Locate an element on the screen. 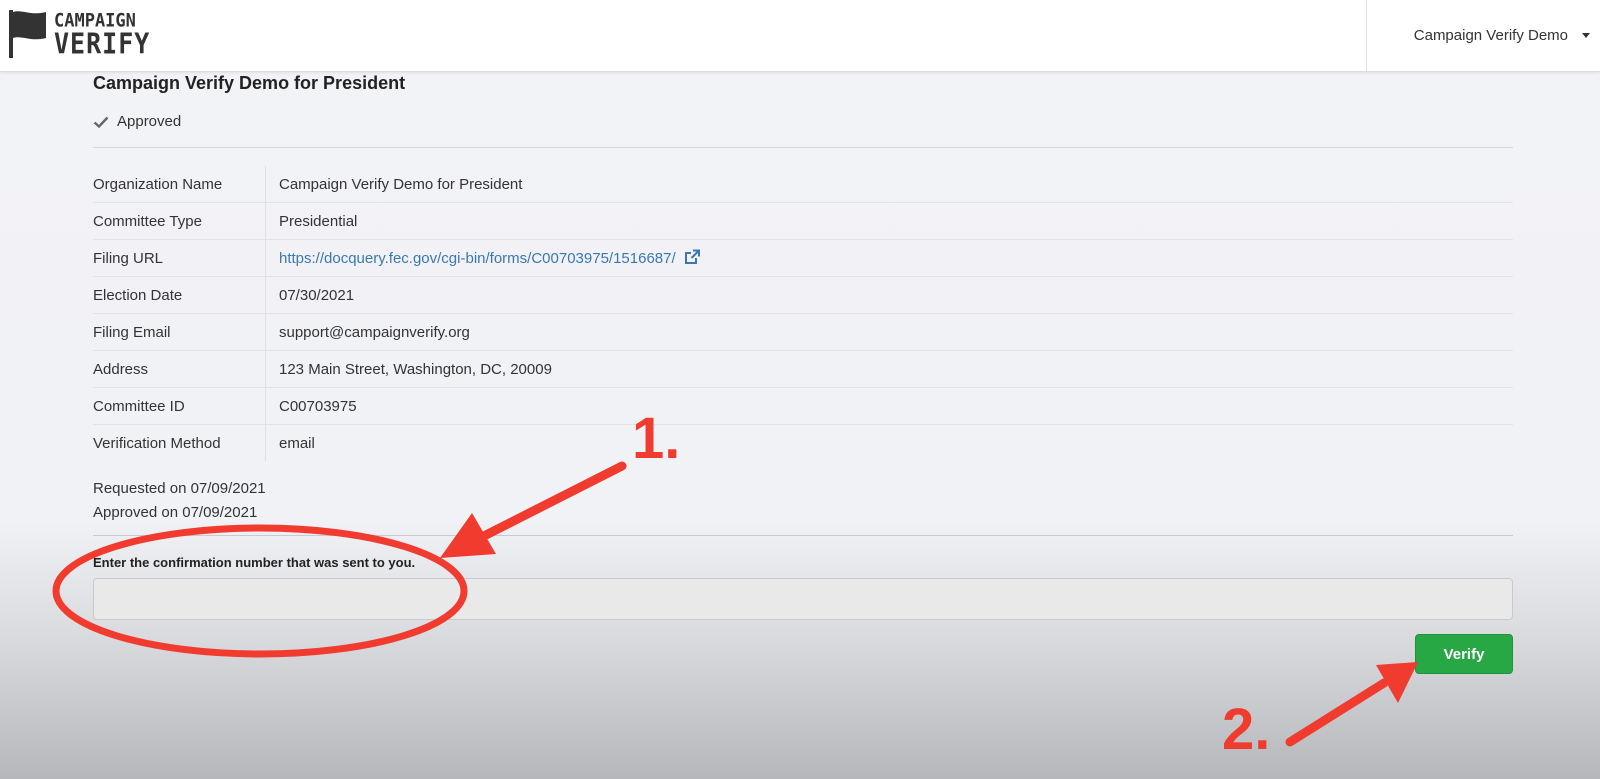 The image size is (1600, 779). row-label: Filing Email is located at coordinates (179, 332).